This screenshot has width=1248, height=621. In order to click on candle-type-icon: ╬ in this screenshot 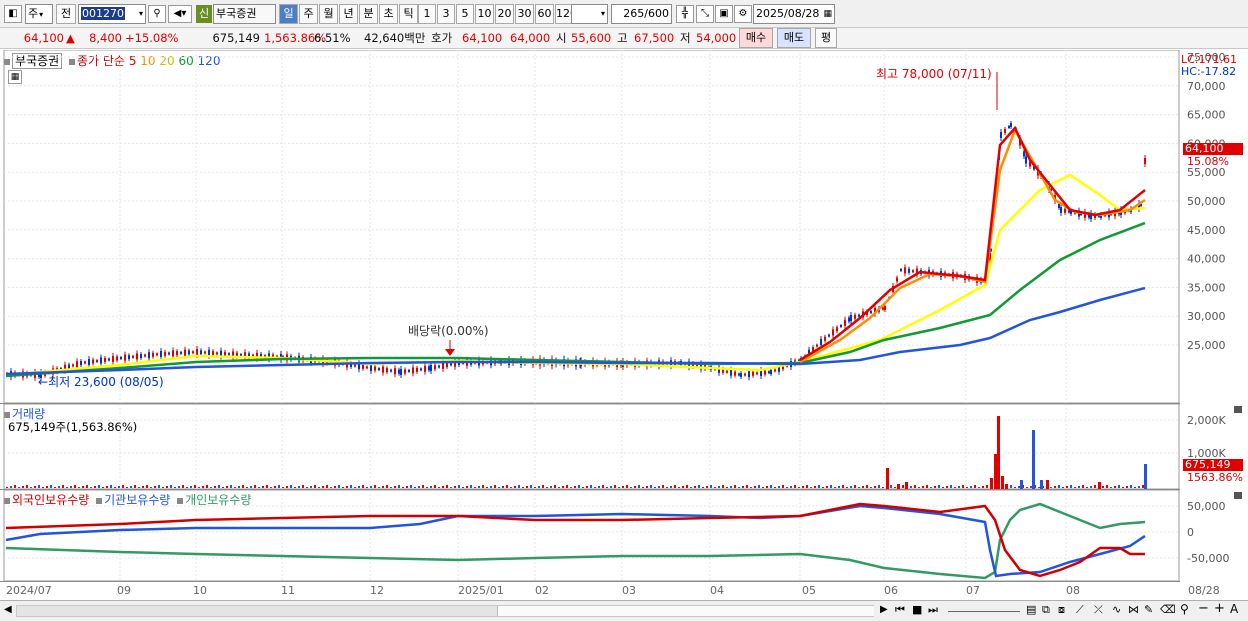, I will do `click(685, 14)`.